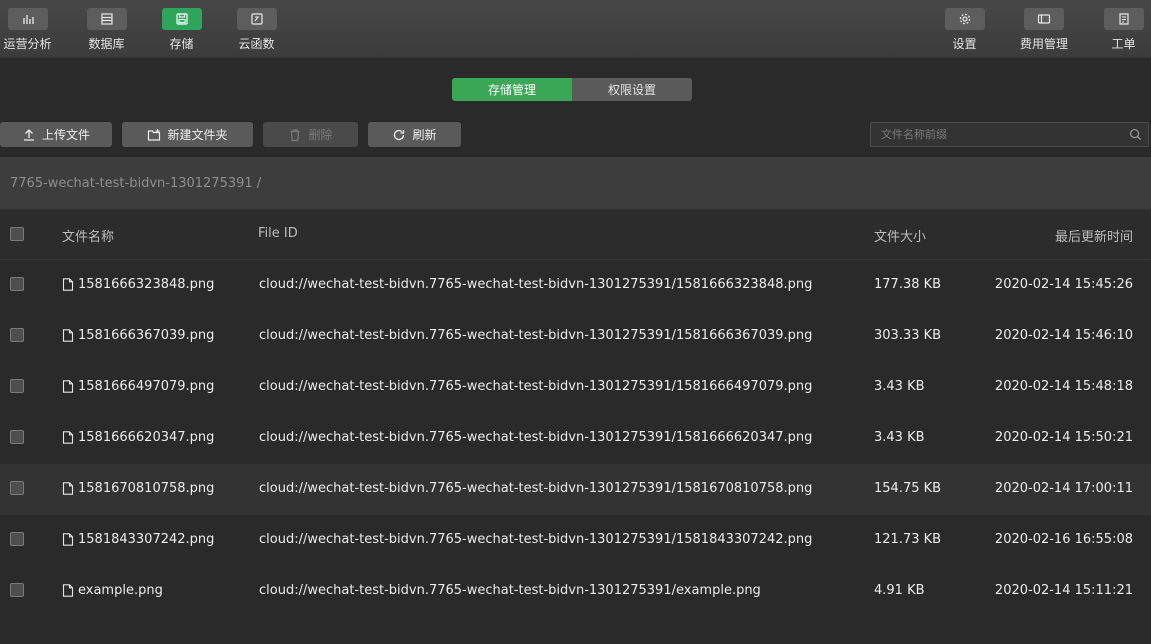  Describe the element at coordinates (295, 134) in the screenshot. I see `trash-icon` at that location.